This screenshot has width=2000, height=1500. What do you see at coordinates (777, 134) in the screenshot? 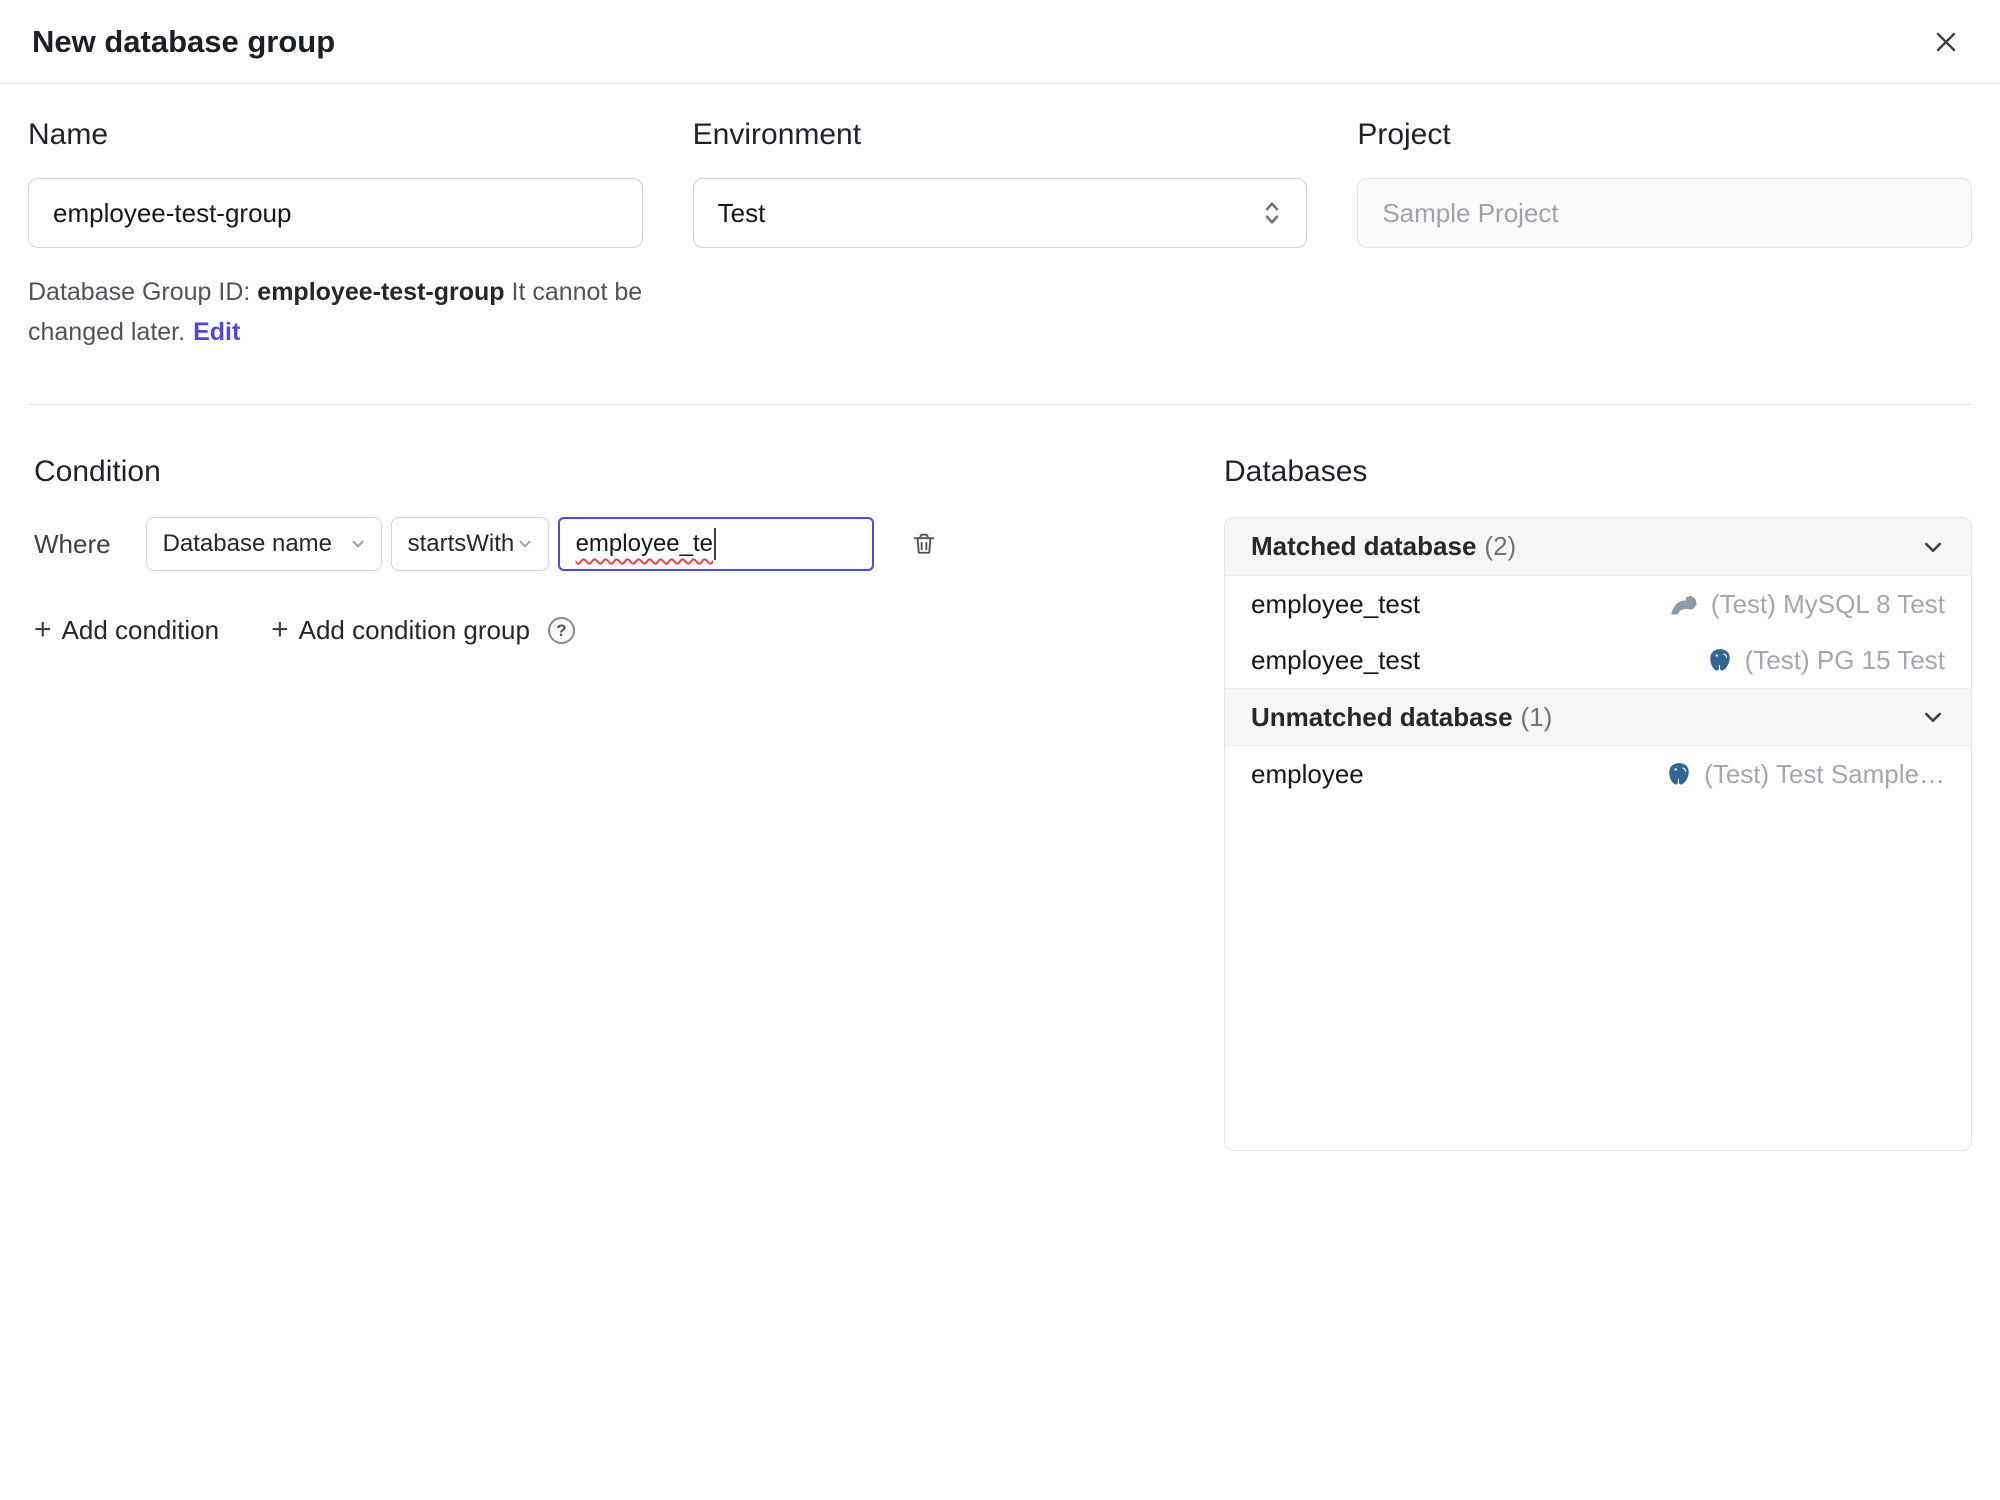
I see `environment-label: Environment` at bounding box center [777, 134].